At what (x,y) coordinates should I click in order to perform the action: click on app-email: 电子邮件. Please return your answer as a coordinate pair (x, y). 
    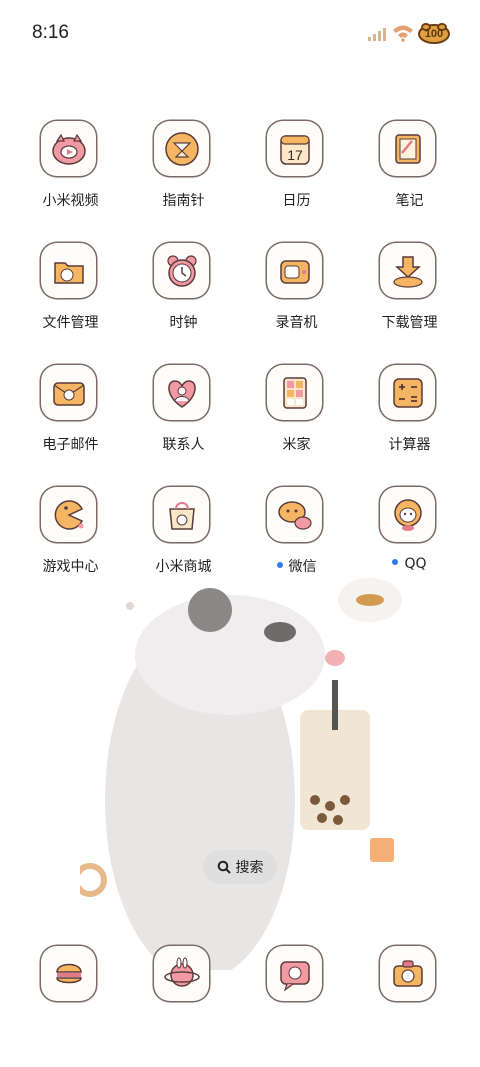
    Looking at the image, I should click on (70, 406).